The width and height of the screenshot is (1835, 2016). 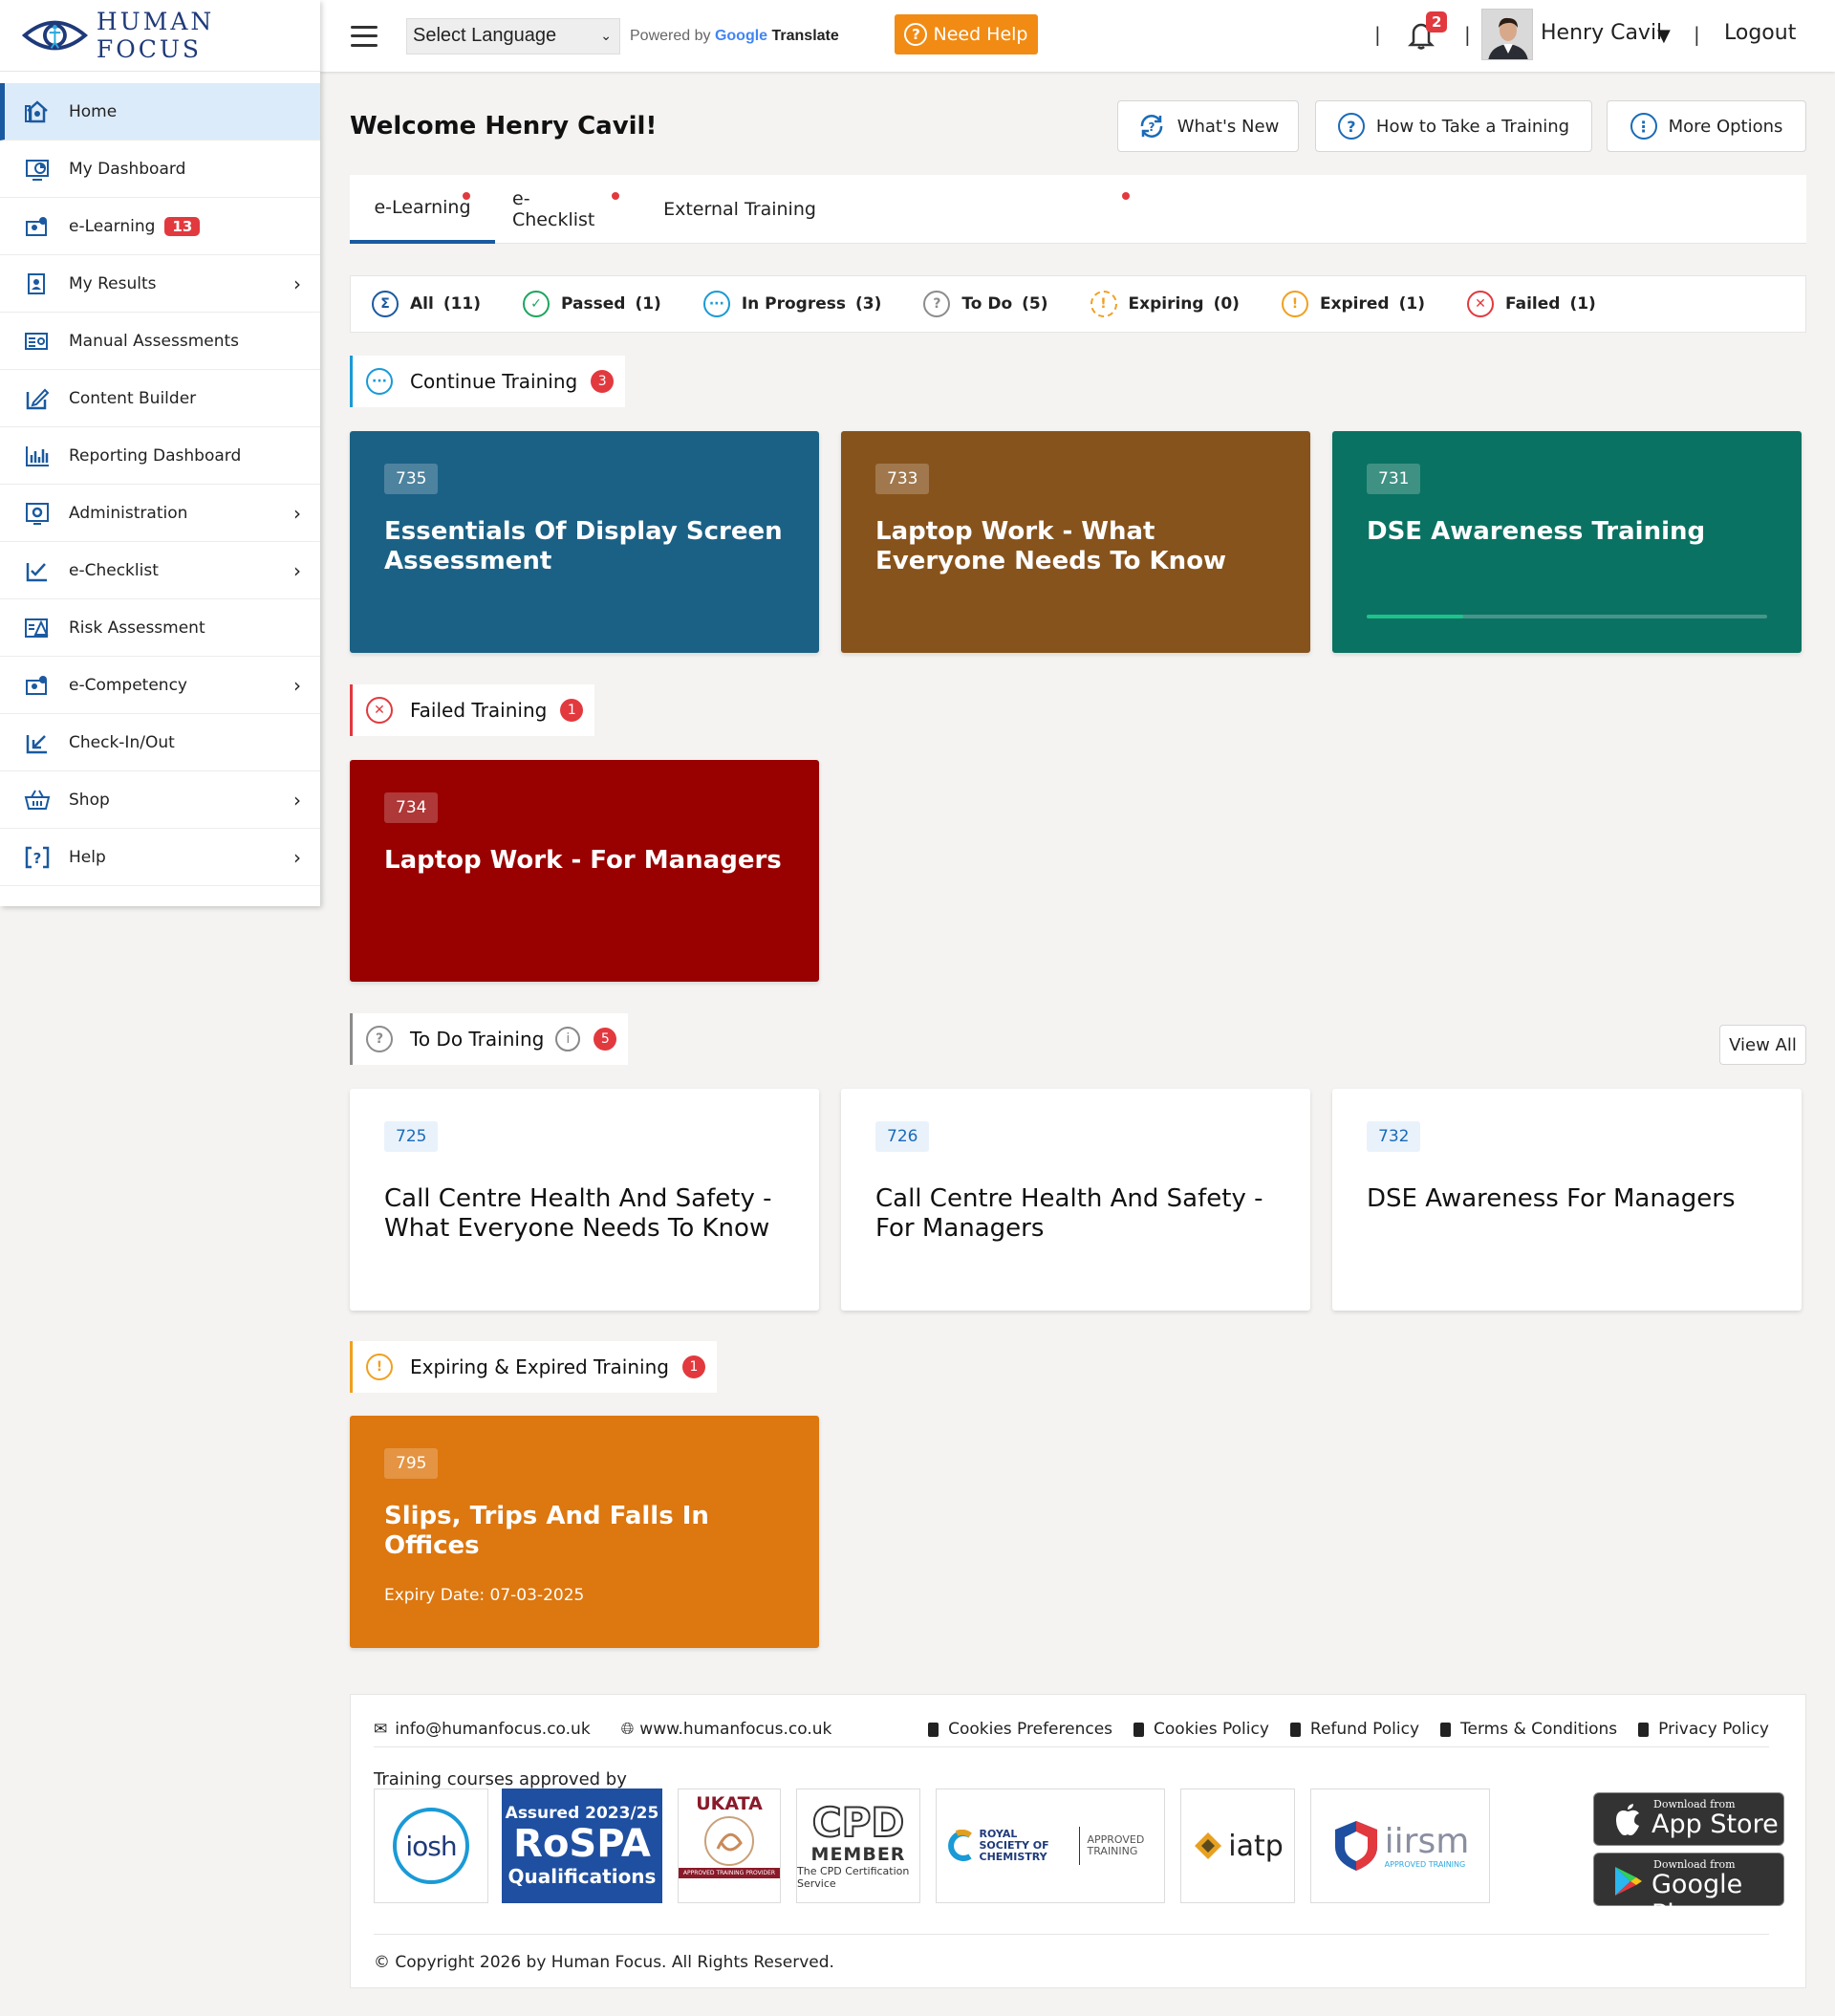 I want to click on sidebar-item-manual-assessments: Manual Assessments, so click(x=160, y=341).